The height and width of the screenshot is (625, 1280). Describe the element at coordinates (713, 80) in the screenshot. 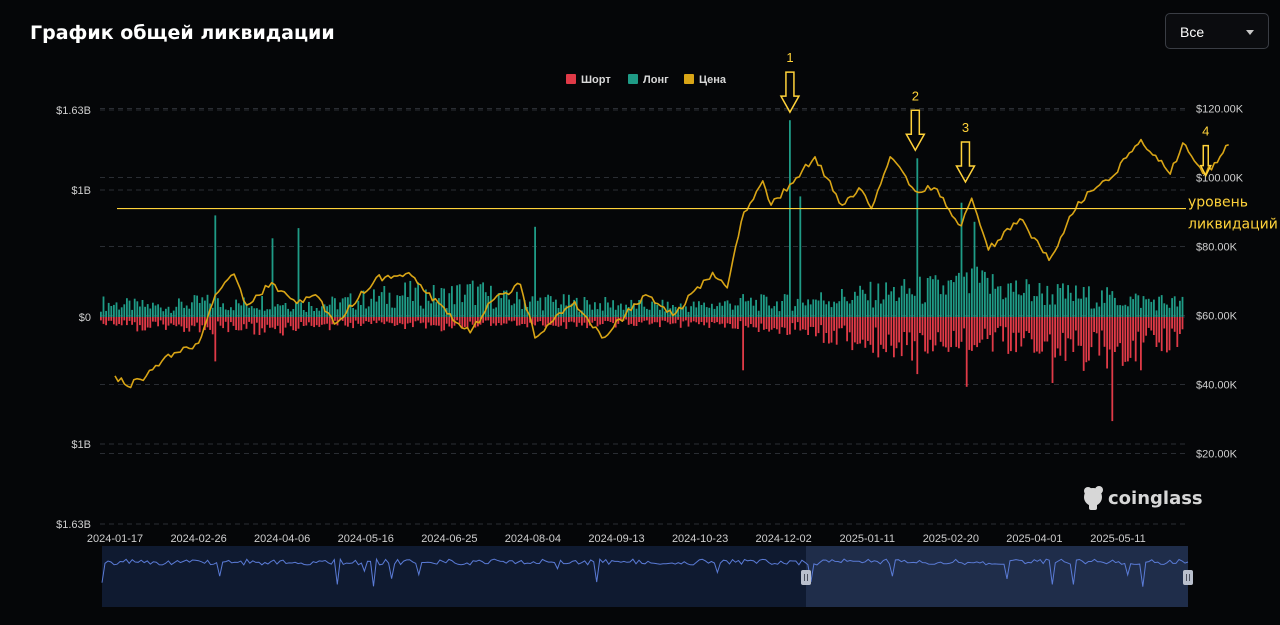

I see `legend-label: Цена` at that location.